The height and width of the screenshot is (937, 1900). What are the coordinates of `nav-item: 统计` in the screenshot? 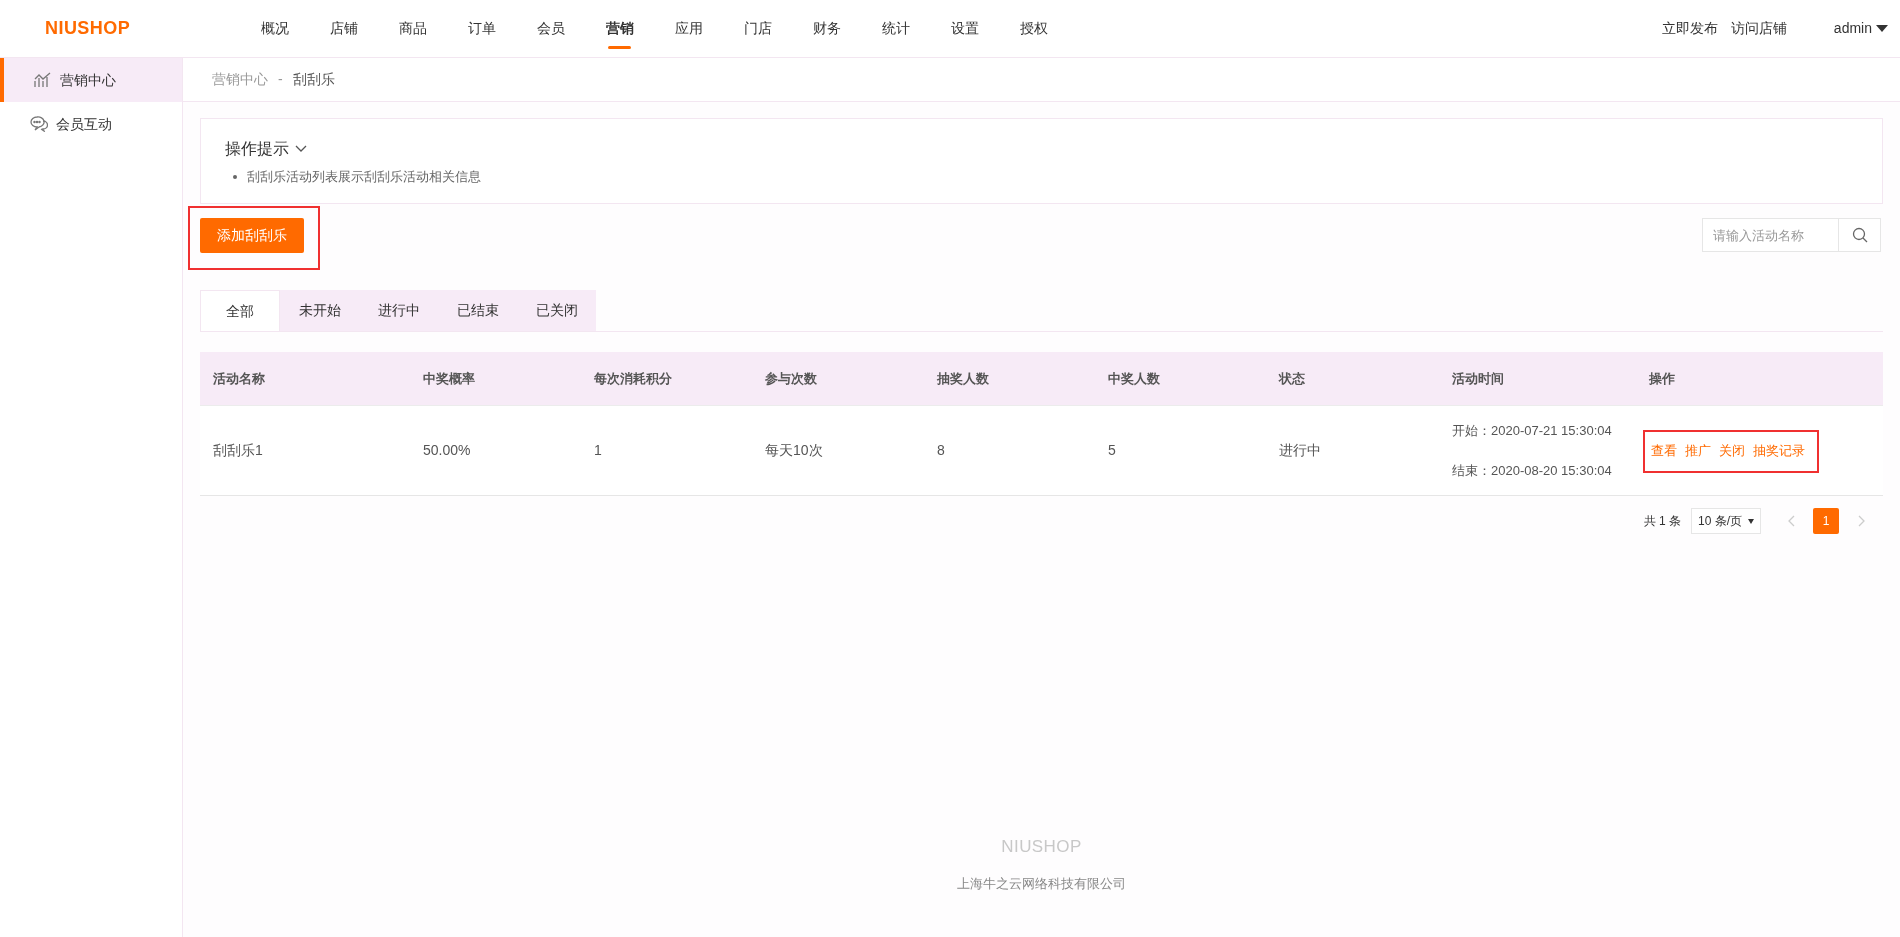 It's located at (895, 28).